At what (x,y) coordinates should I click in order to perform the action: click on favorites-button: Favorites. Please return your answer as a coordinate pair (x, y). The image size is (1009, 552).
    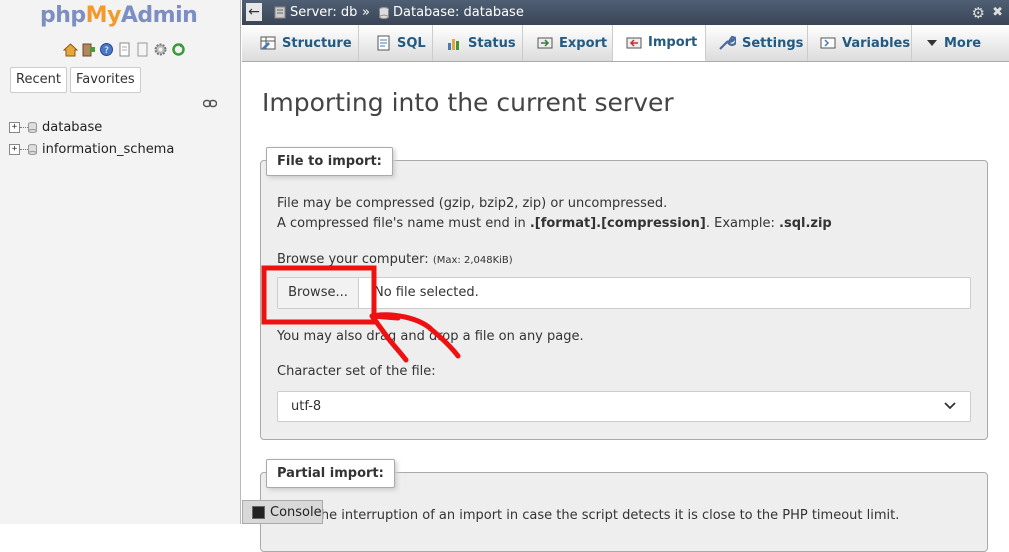
    Looking at the image, I should click on (105, 80).